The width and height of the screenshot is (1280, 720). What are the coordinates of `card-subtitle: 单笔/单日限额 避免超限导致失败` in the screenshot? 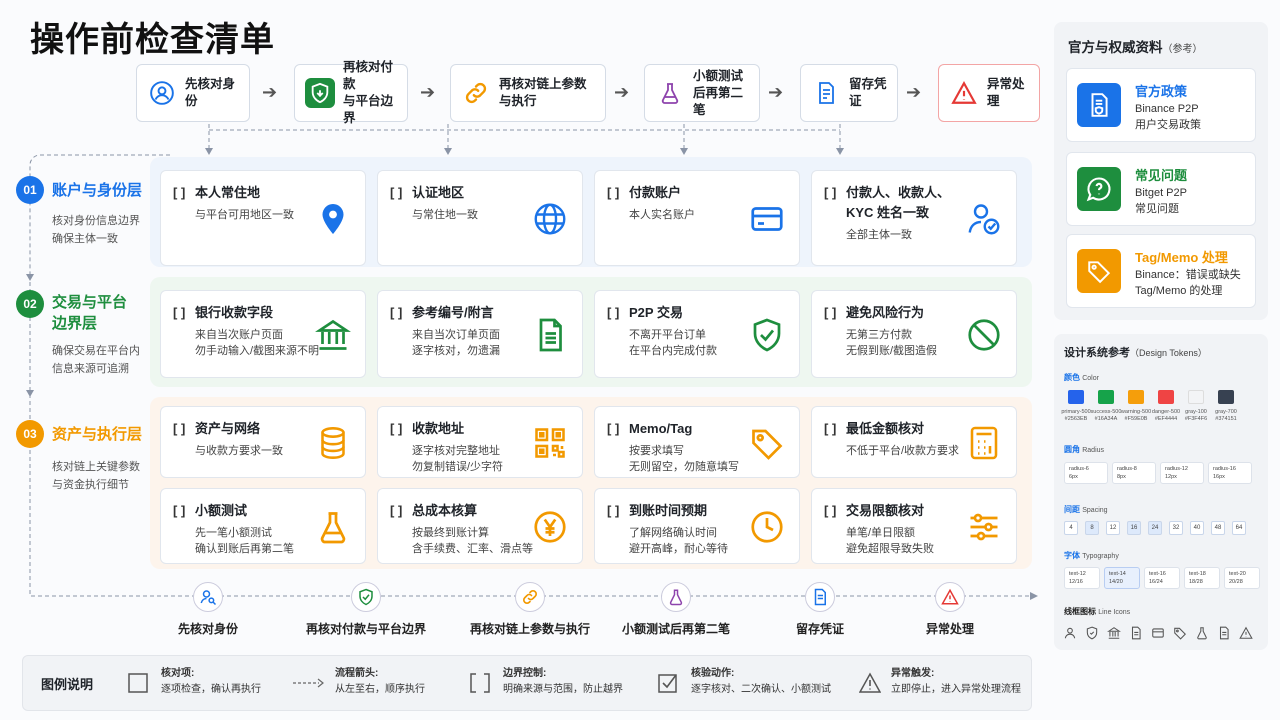 It's located at (890, 541).